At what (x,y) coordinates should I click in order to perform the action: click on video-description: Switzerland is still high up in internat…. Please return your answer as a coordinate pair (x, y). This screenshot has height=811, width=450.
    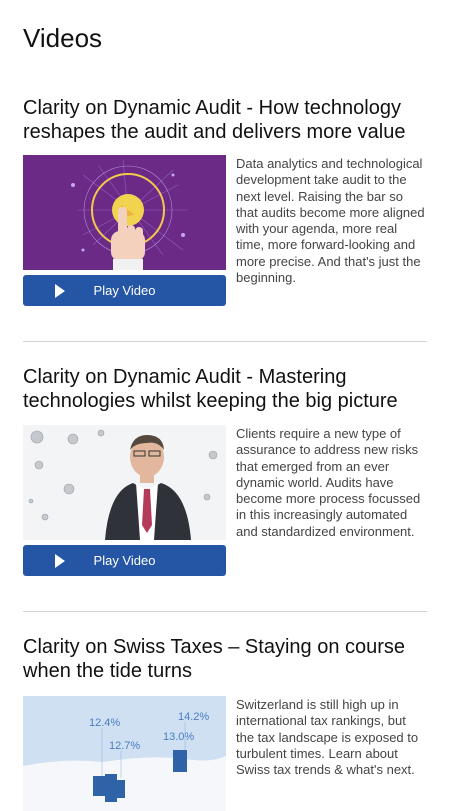
    Looking at the image, I should click on (327, 737).